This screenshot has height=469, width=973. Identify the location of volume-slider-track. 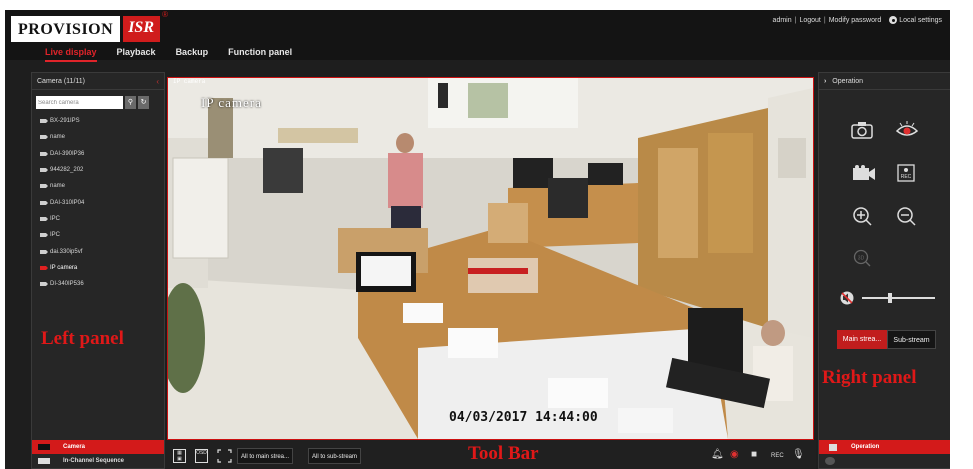
(898, 298).